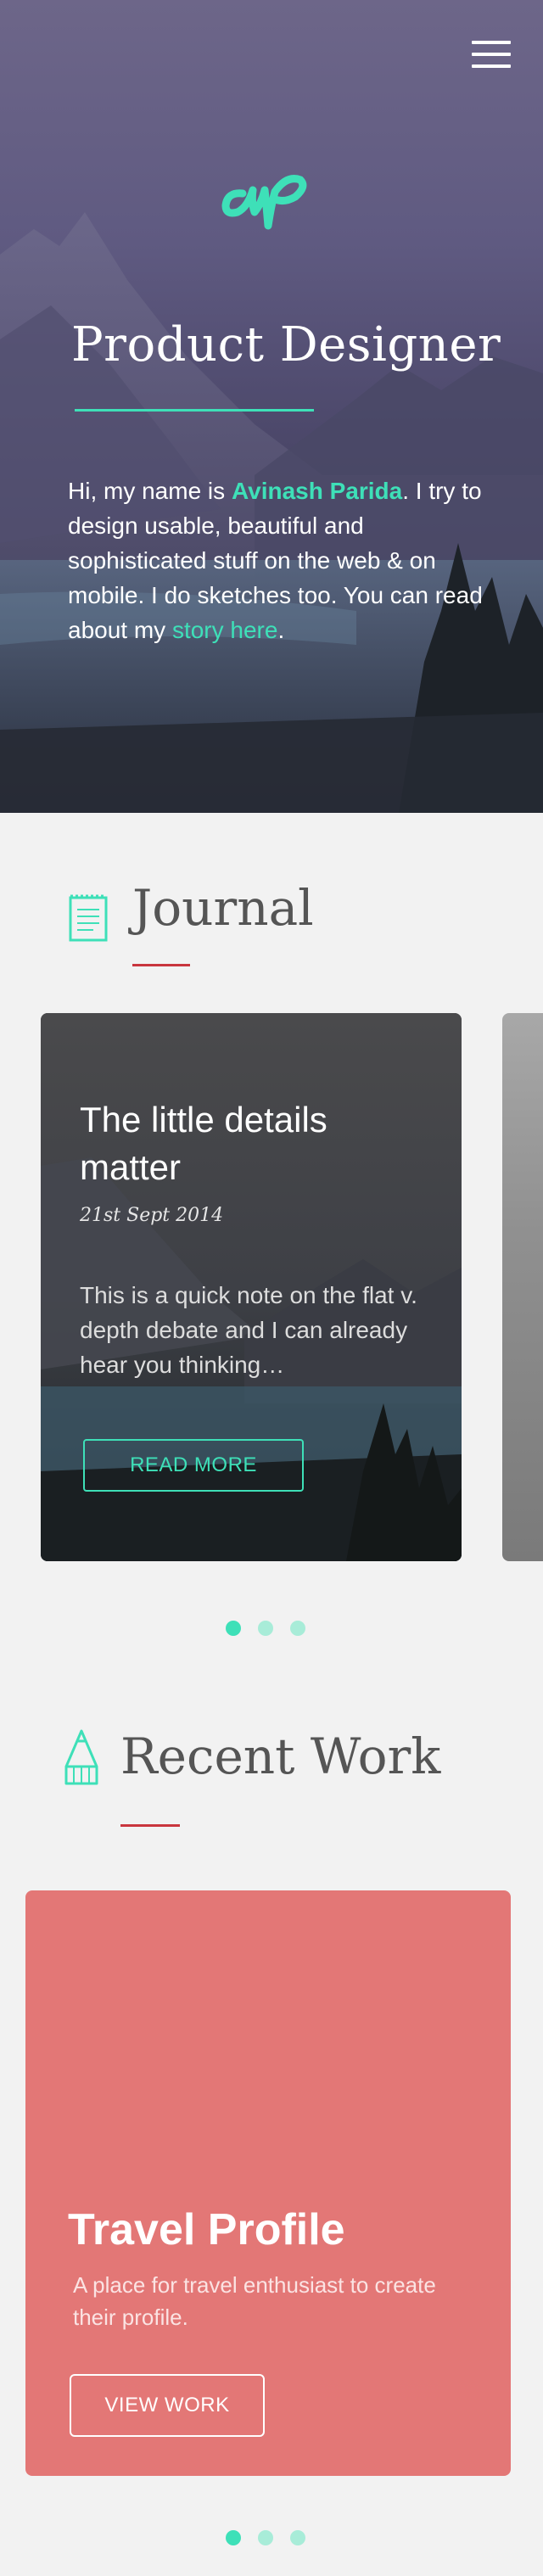 The width and height of the screenshot is (543, 2576). I want to click on journal-heading: Journal, so click(223, 908).